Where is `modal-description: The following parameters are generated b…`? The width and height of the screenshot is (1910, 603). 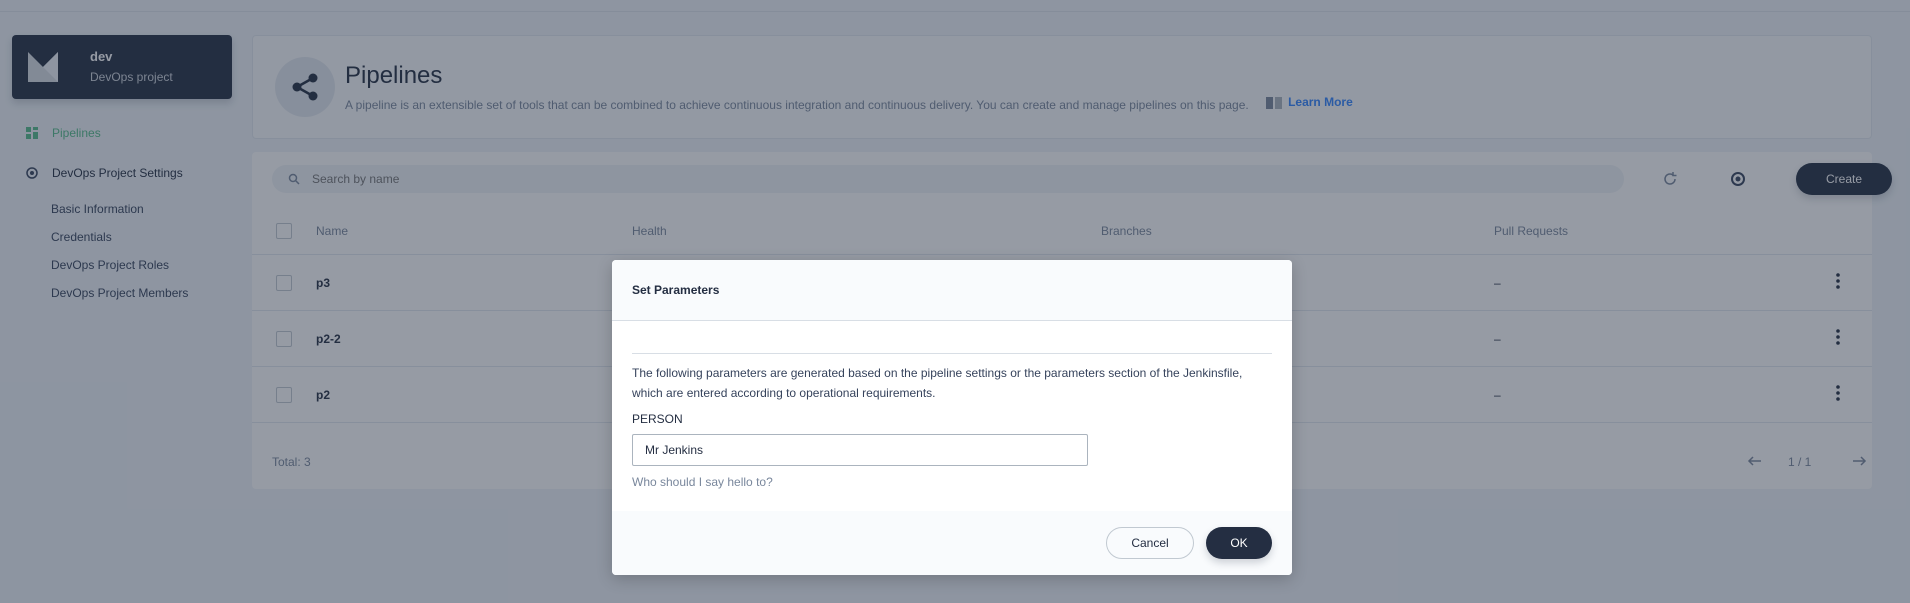
modal-description: The following parameters are generated b… is located at coordinates (937, 383).